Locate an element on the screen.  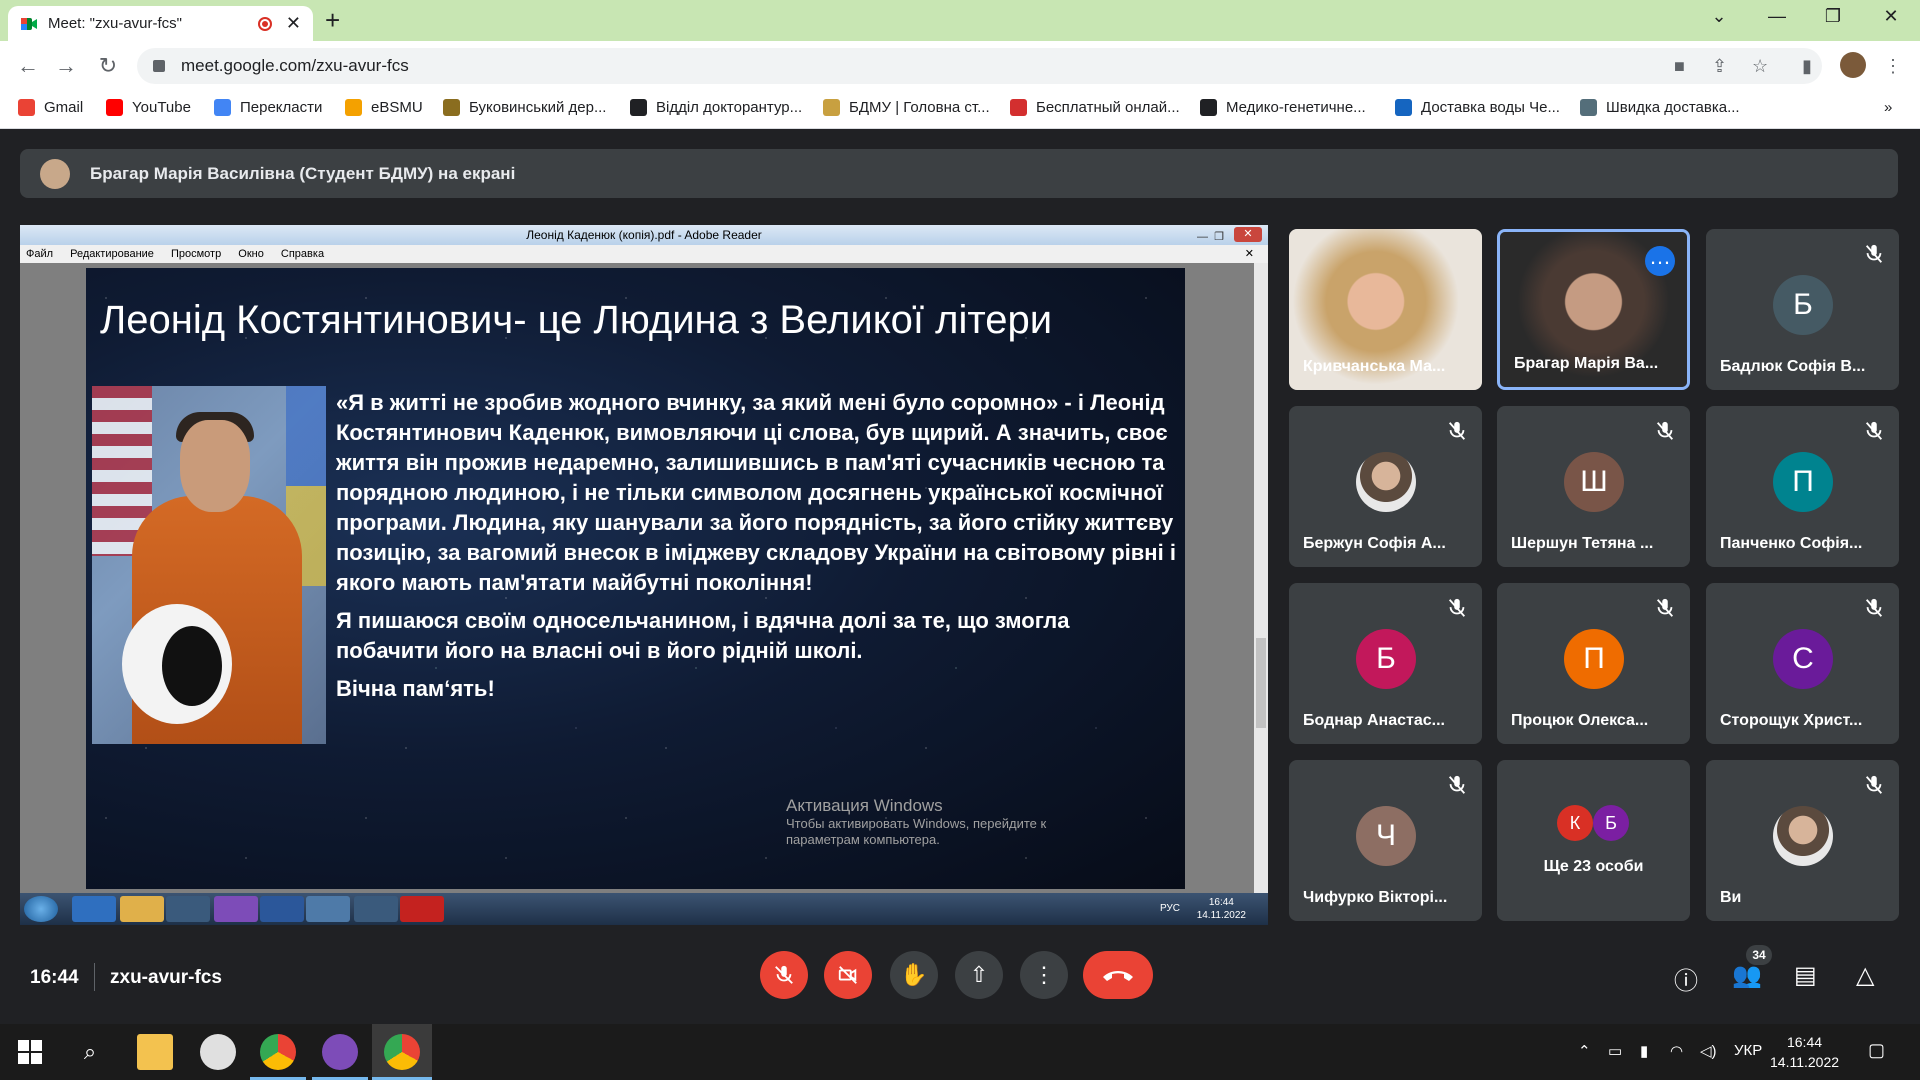
app-icon is located at coordinates (328, 909).